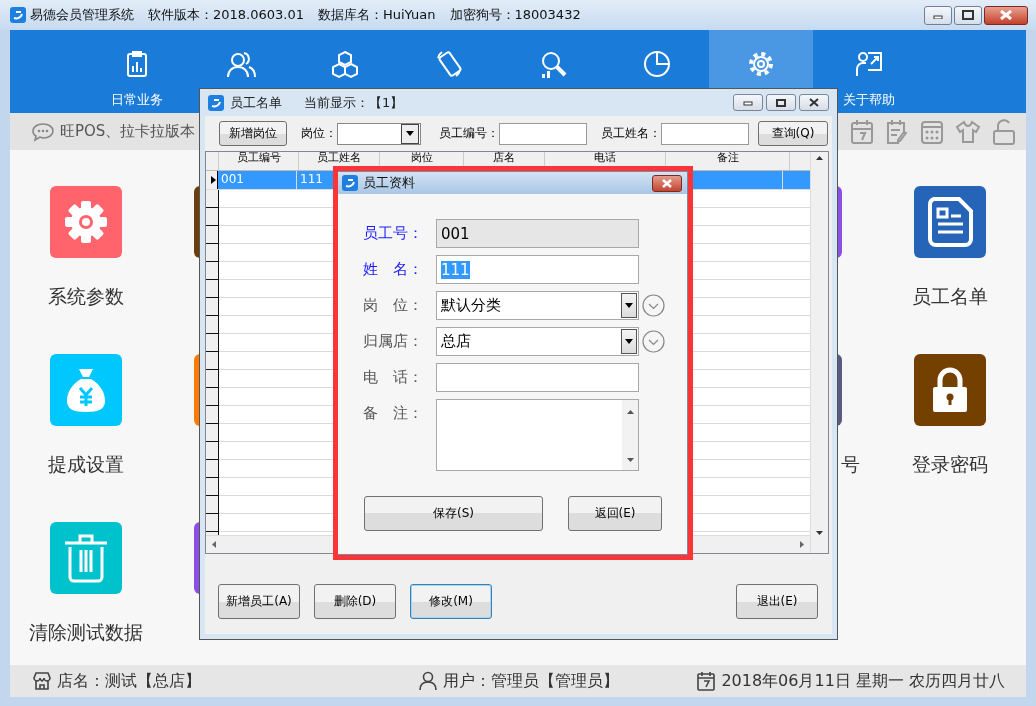 The image size is (1036, 706). What do you see at coordinates (393, 233) in the screenshot?
I see `field-label: 员工号：` at bounding box center [393, 233].